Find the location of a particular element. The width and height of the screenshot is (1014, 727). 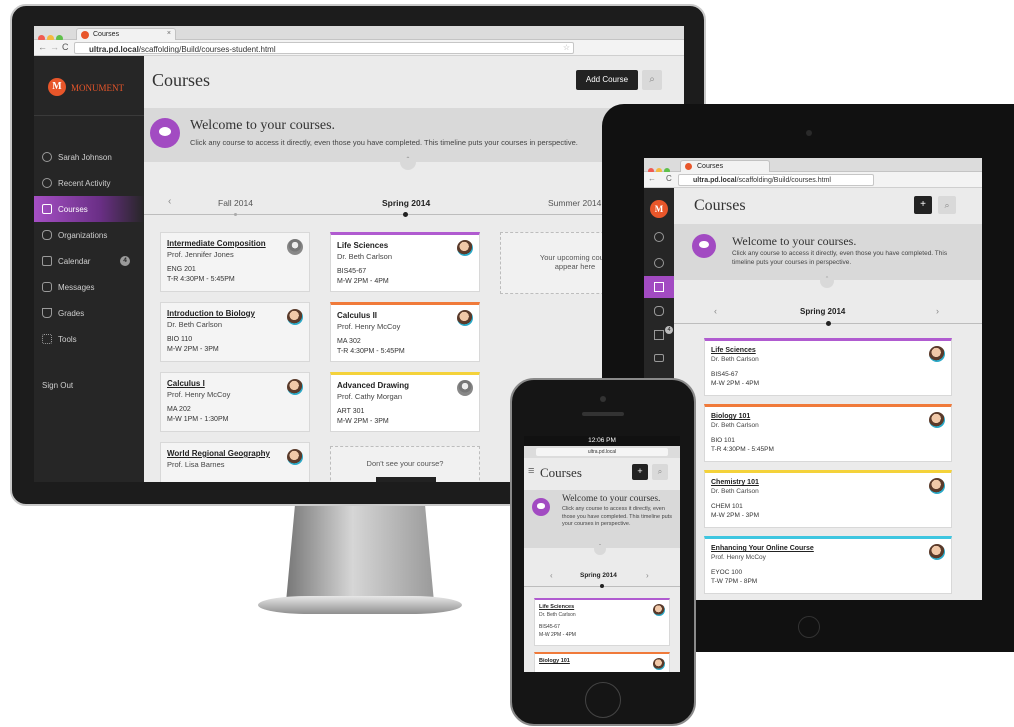

phone-home-button is located at coordinates (603, 700).